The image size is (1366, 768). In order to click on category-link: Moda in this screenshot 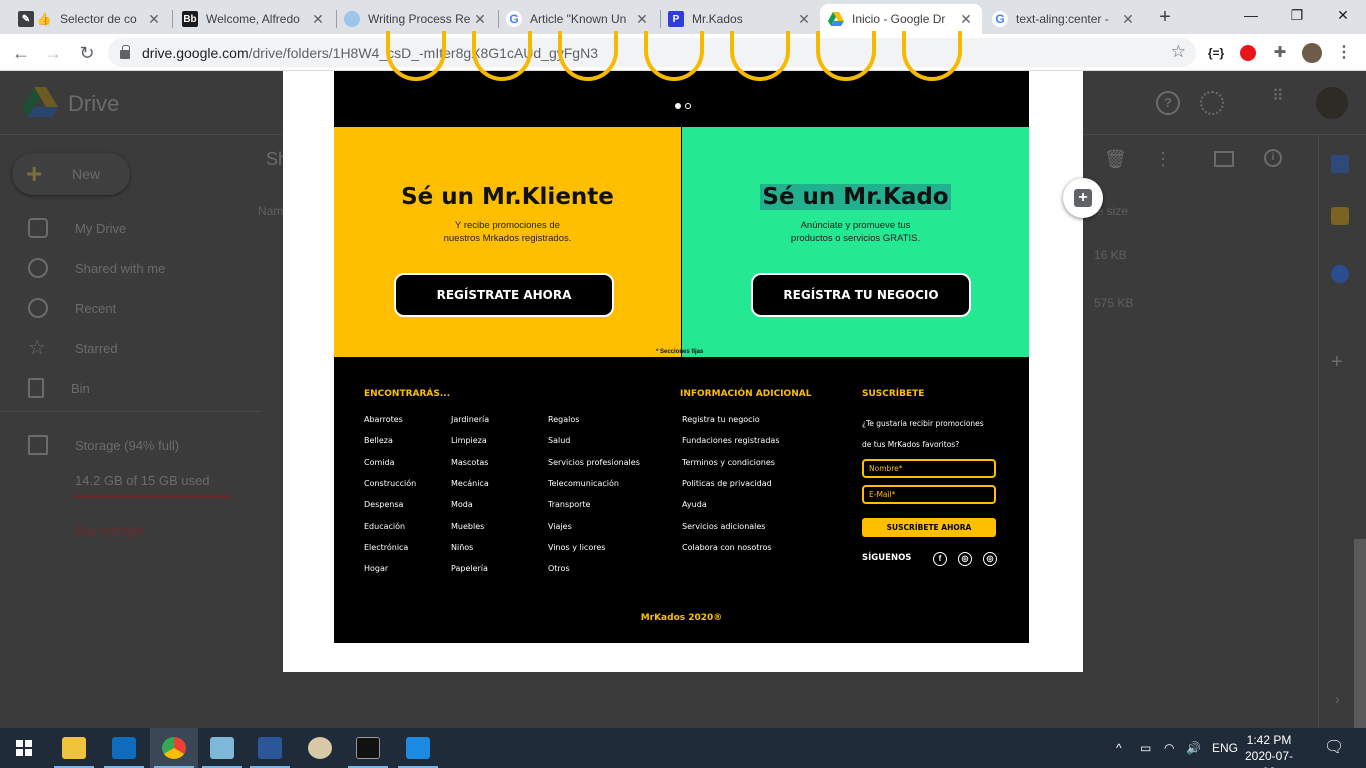, I will do `click(462, 504)`.